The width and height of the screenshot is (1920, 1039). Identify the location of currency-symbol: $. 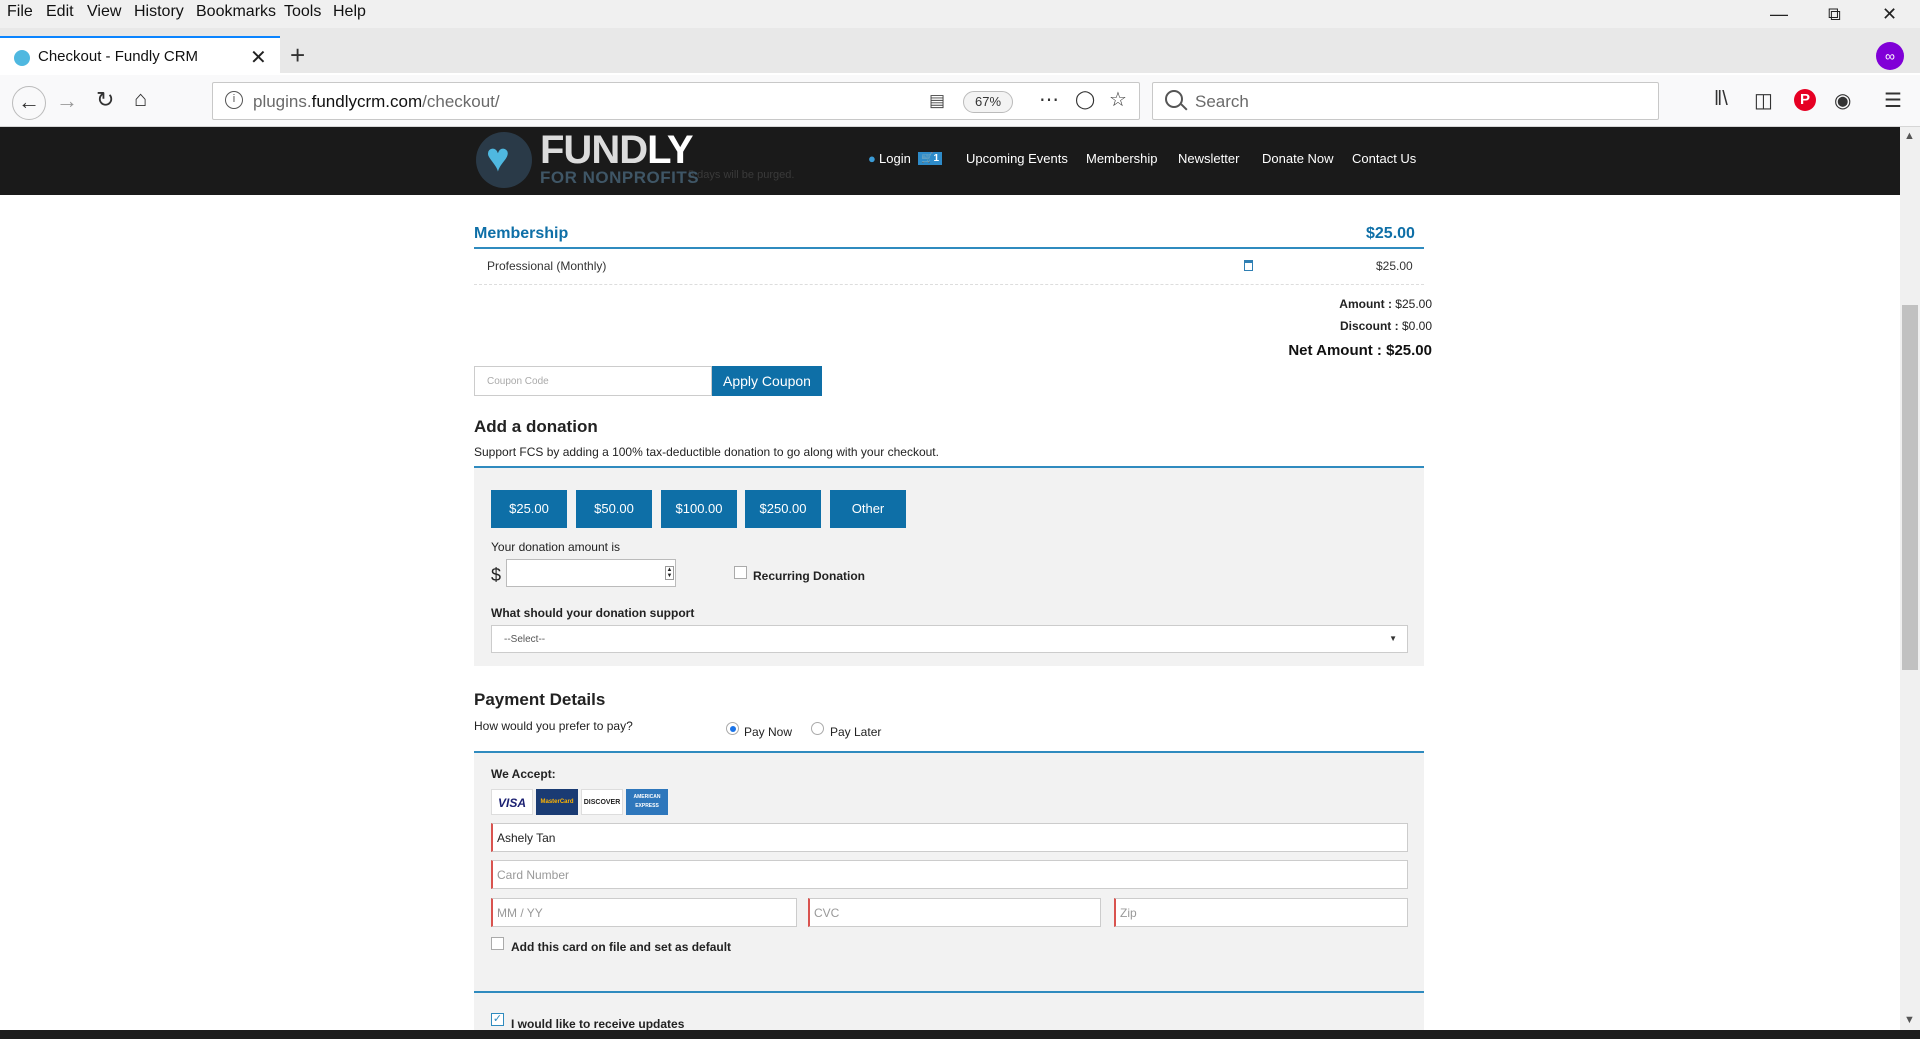
(496, 575).